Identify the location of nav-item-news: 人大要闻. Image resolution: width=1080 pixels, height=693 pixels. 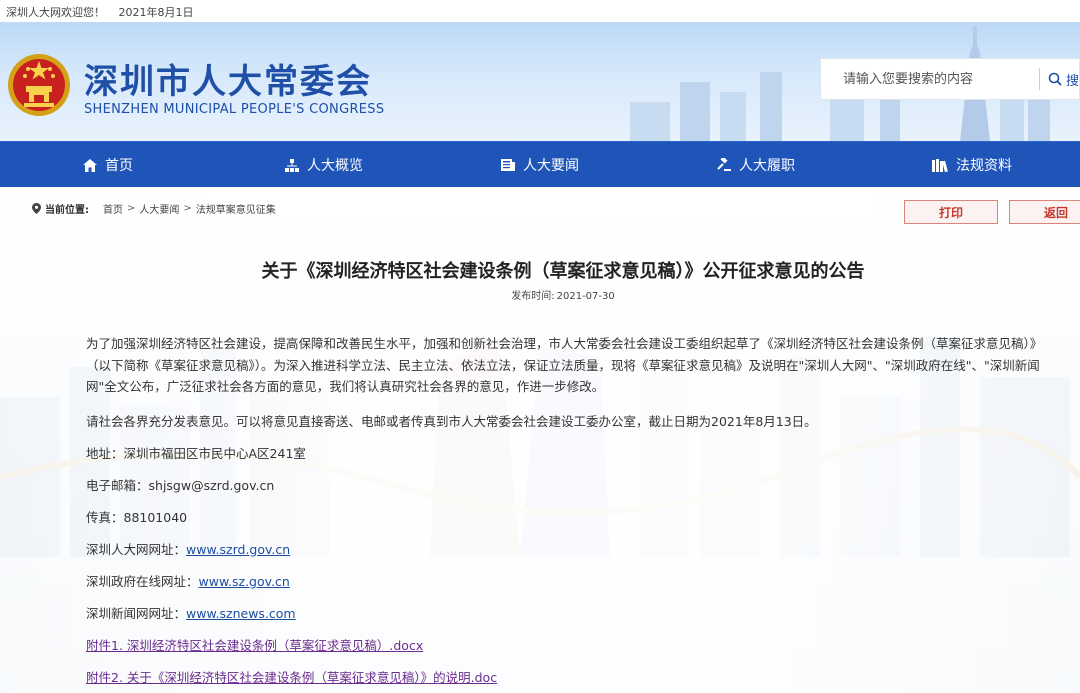
(540, 165).